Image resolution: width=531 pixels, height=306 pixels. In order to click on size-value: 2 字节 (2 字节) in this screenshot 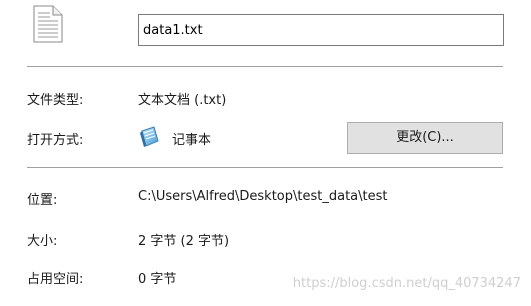, I will do `click(184, 241)`.